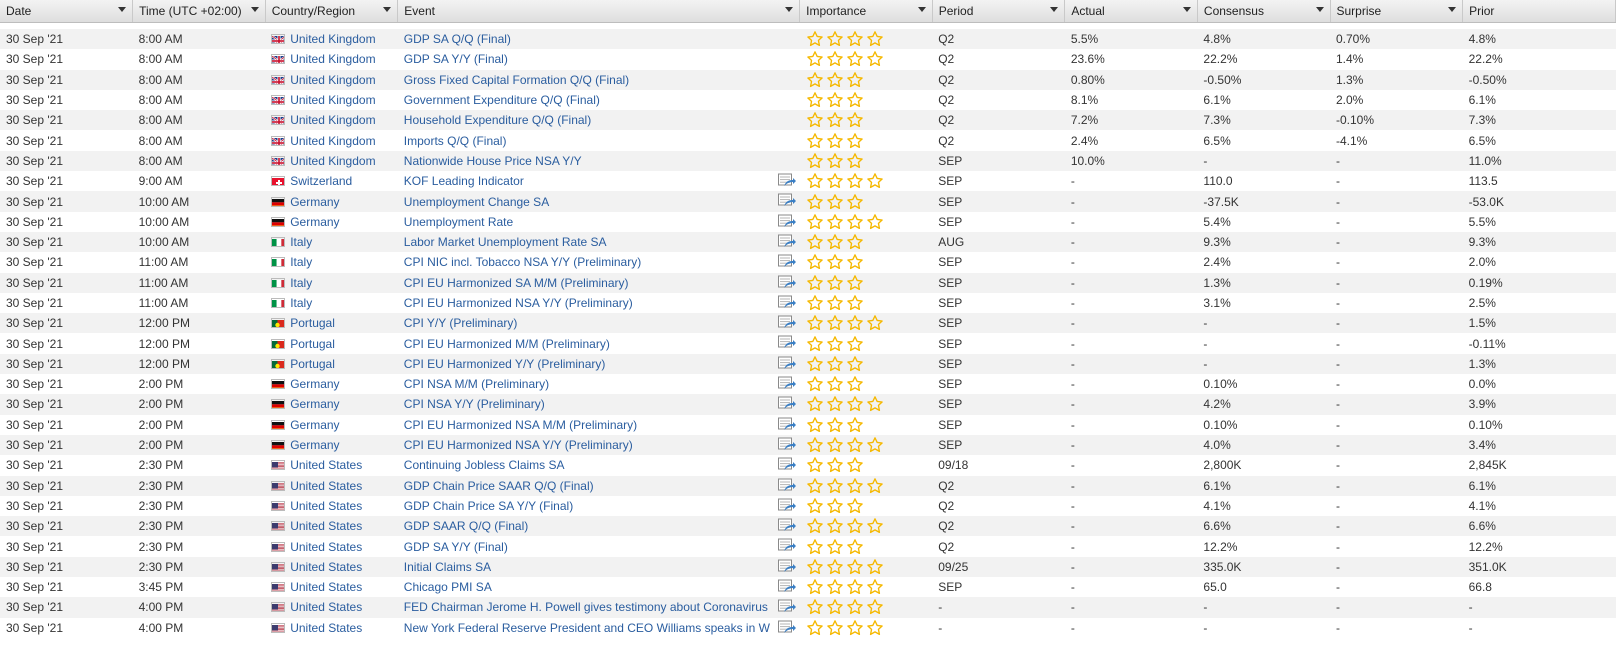 The width and height of the screenshot is (1616, 664). Describe the element at coordinates (484, 465) in the screenshot. I see `event-link: Continuing Jobless Claims SA` at that location.